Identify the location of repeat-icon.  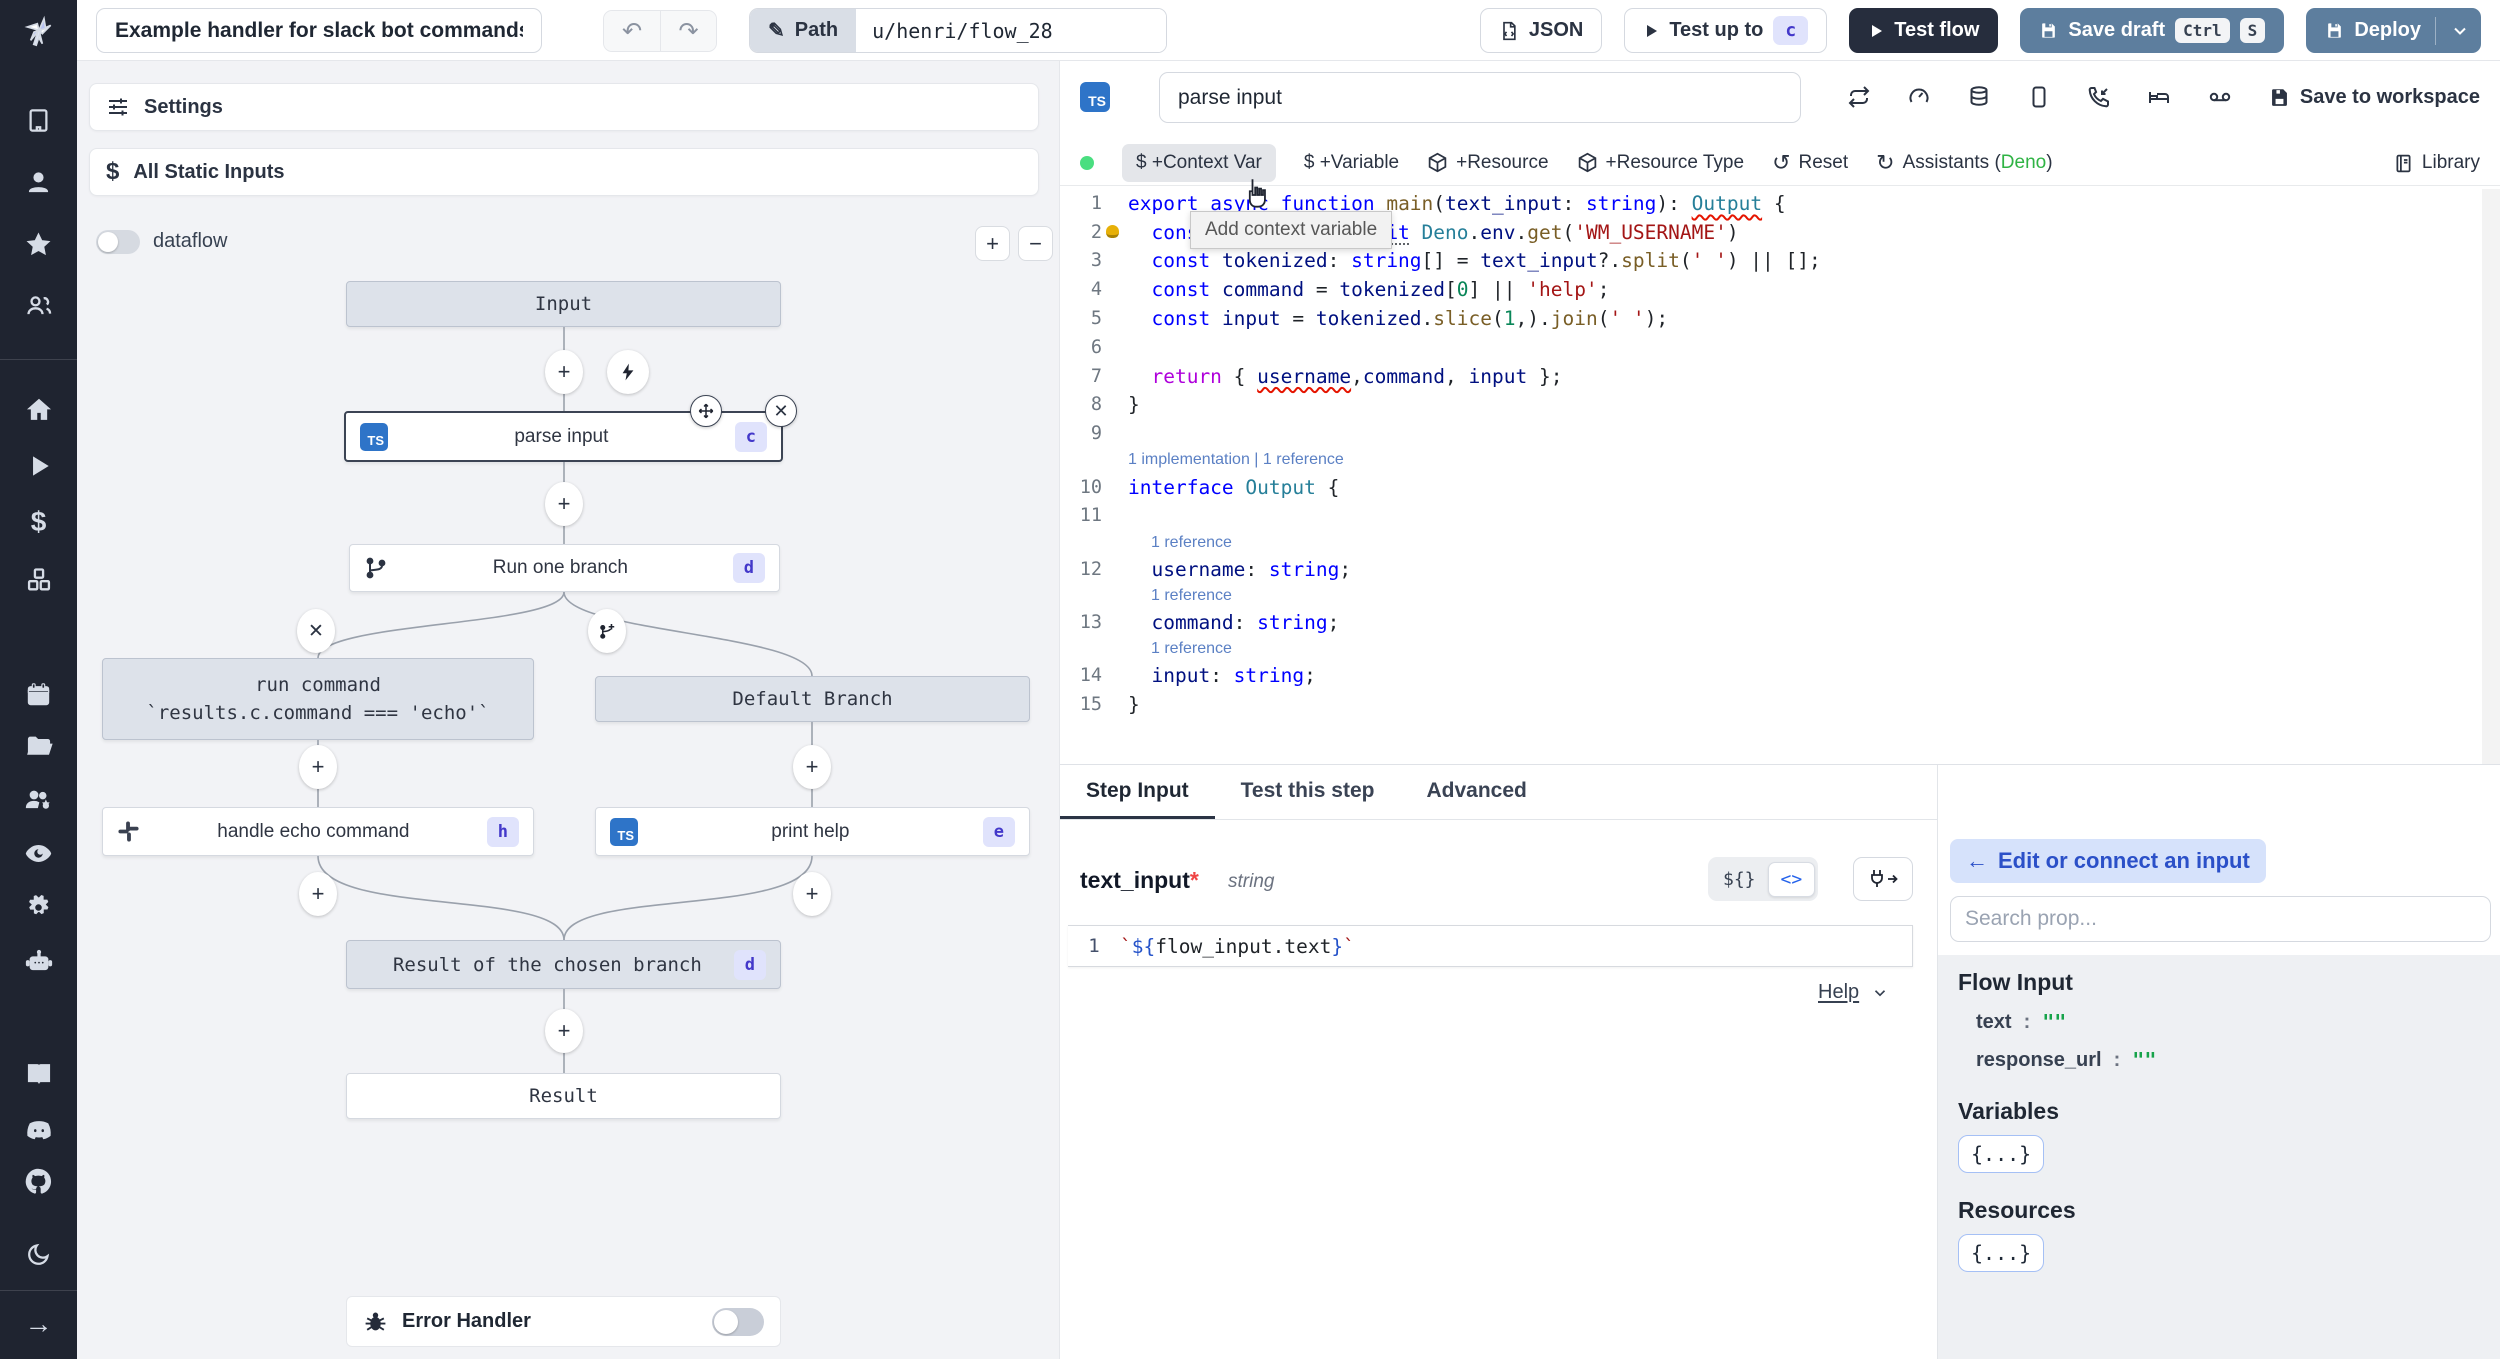
(1859, 97).